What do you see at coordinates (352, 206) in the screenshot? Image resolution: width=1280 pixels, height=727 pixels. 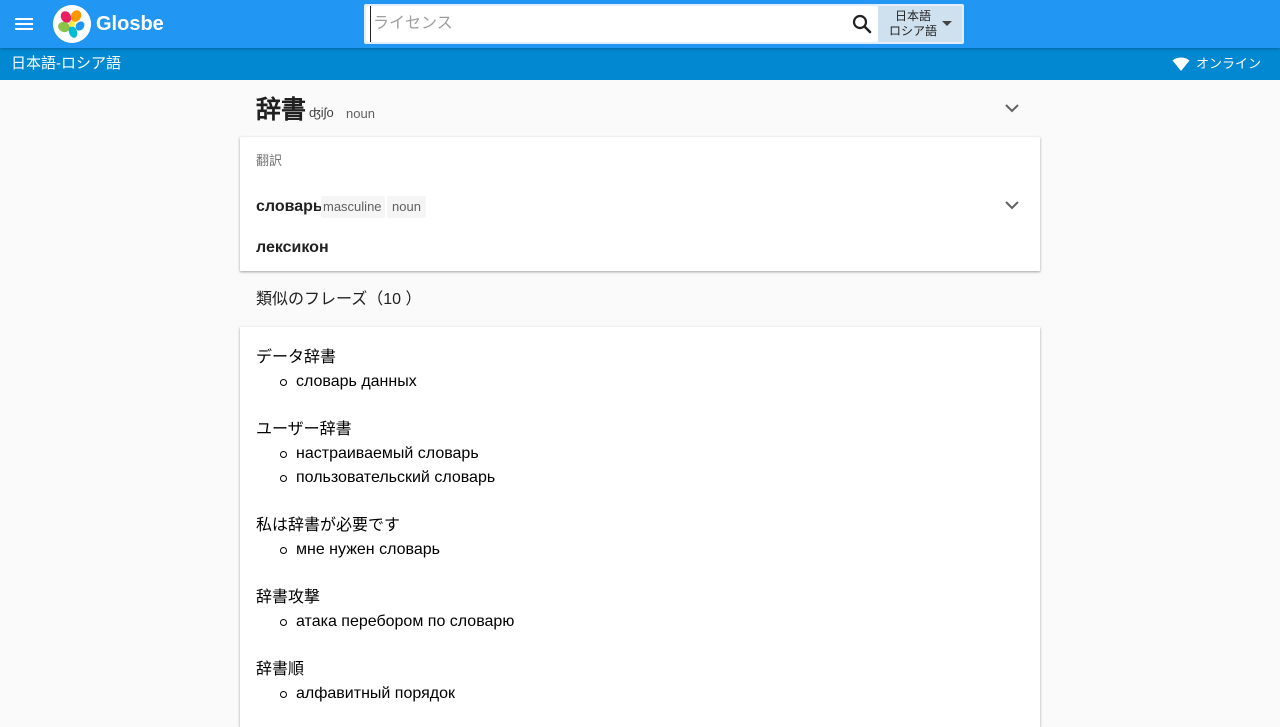 I see `gender-tag: masculine` at bounding box center [352, 206].